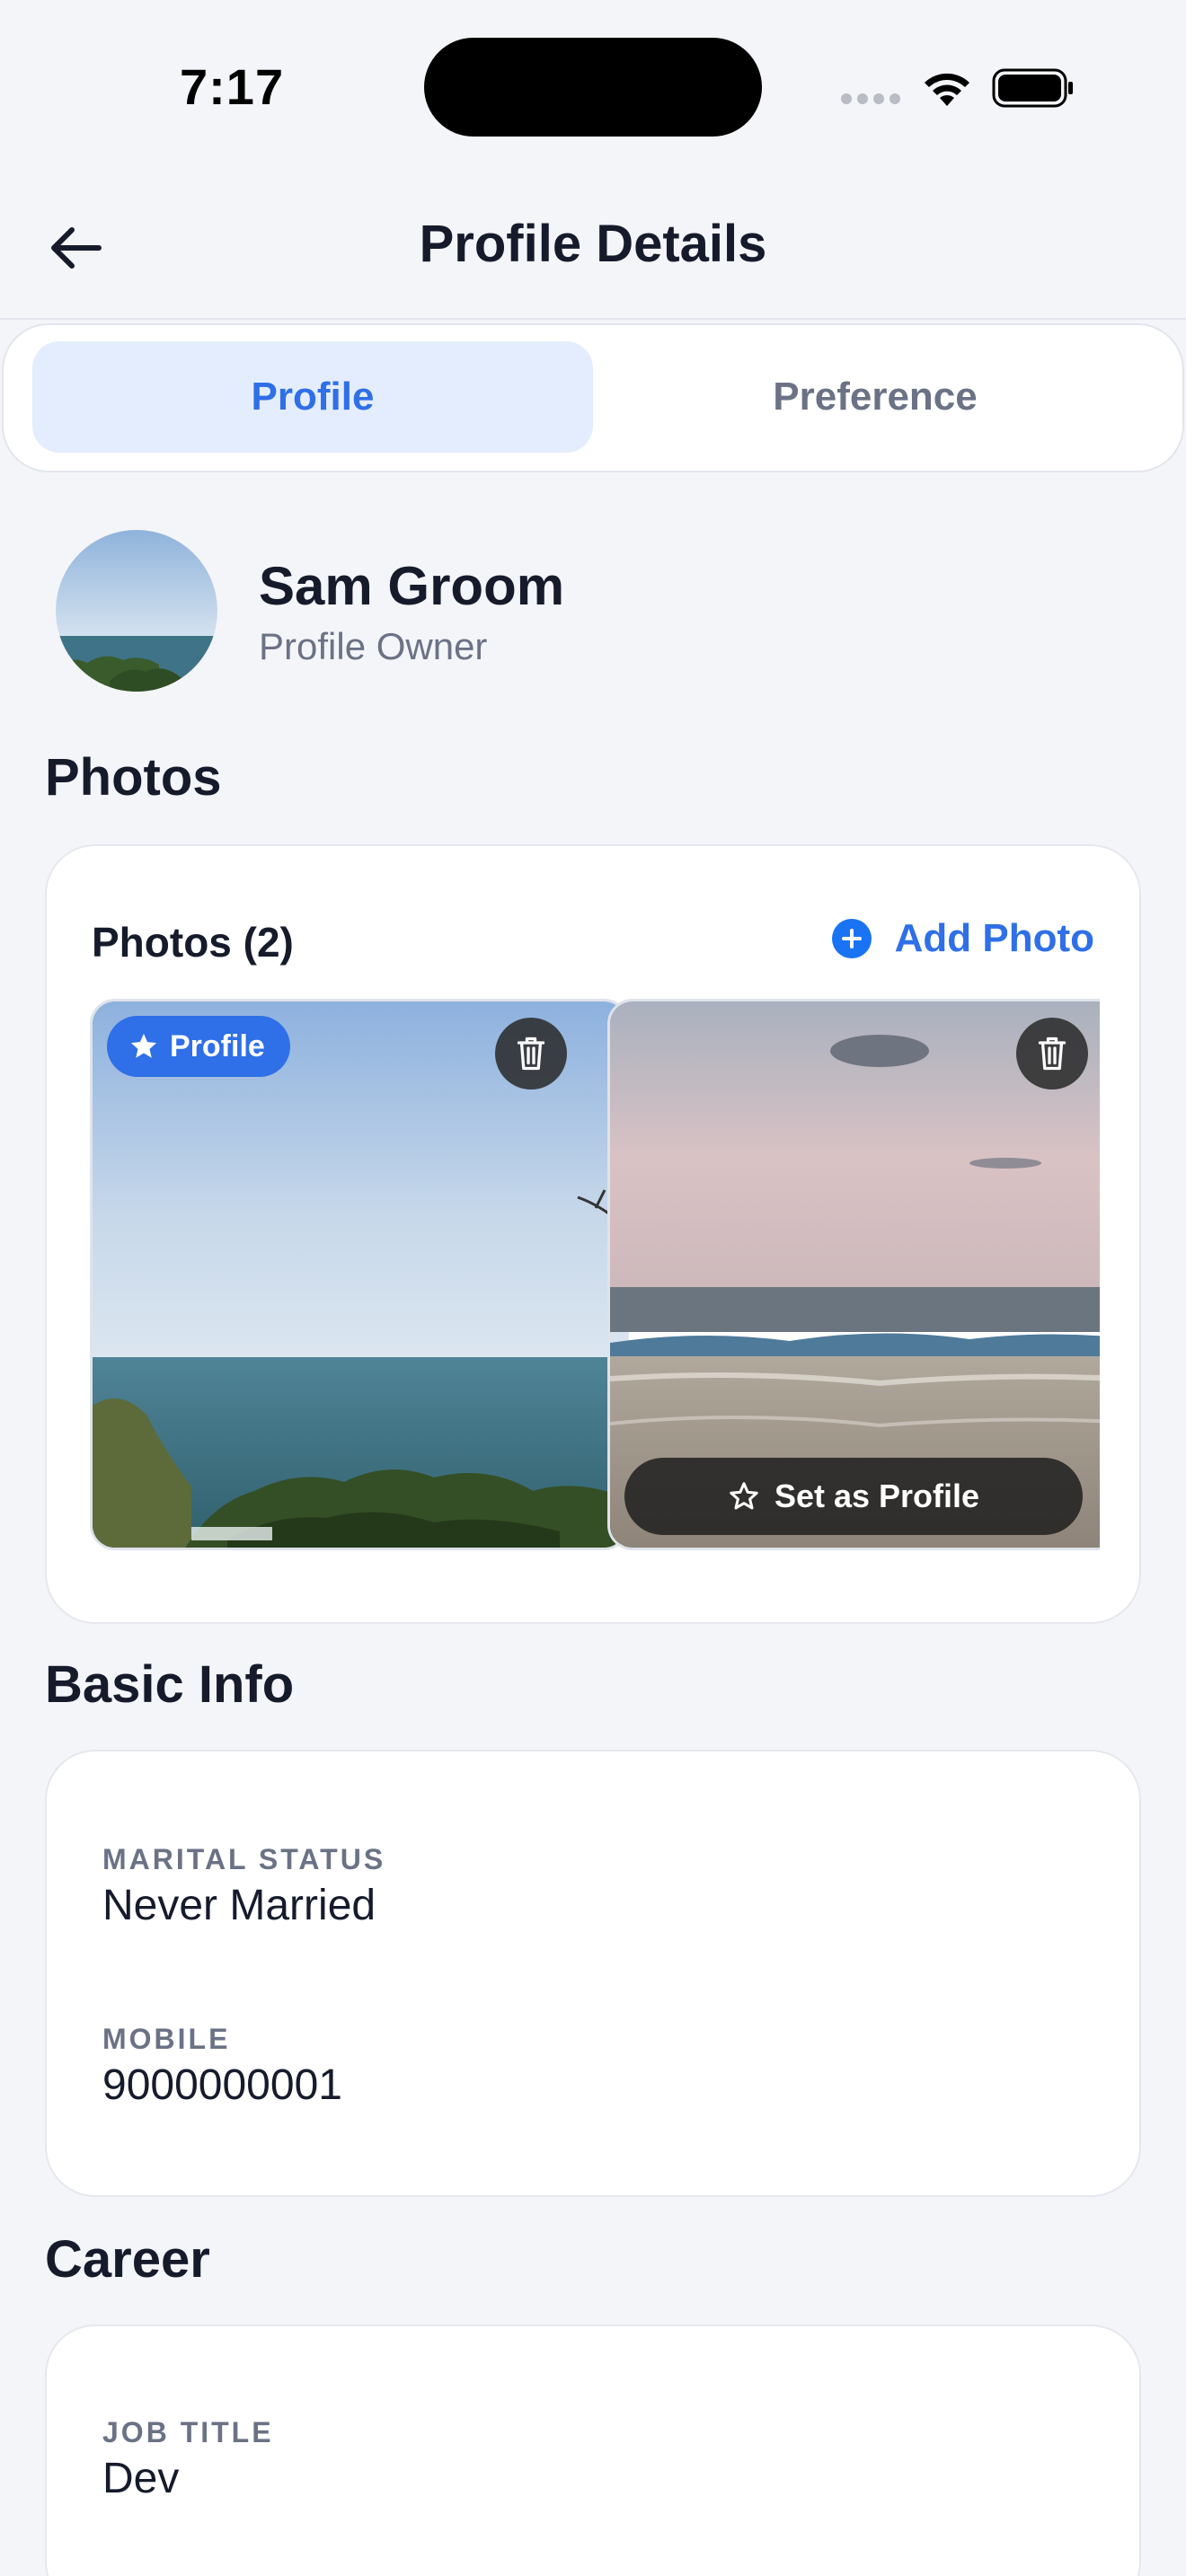  I want to click on wifi-icon, so click(947, 89).